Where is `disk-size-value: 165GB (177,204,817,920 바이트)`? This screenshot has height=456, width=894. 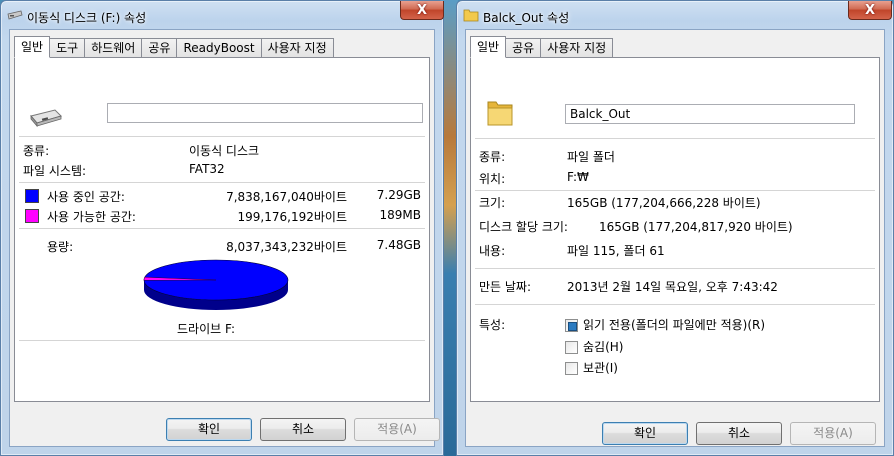
disk-size-value: 165GB (177,204,817,920 바이트) is located at coordinates (696, 227).